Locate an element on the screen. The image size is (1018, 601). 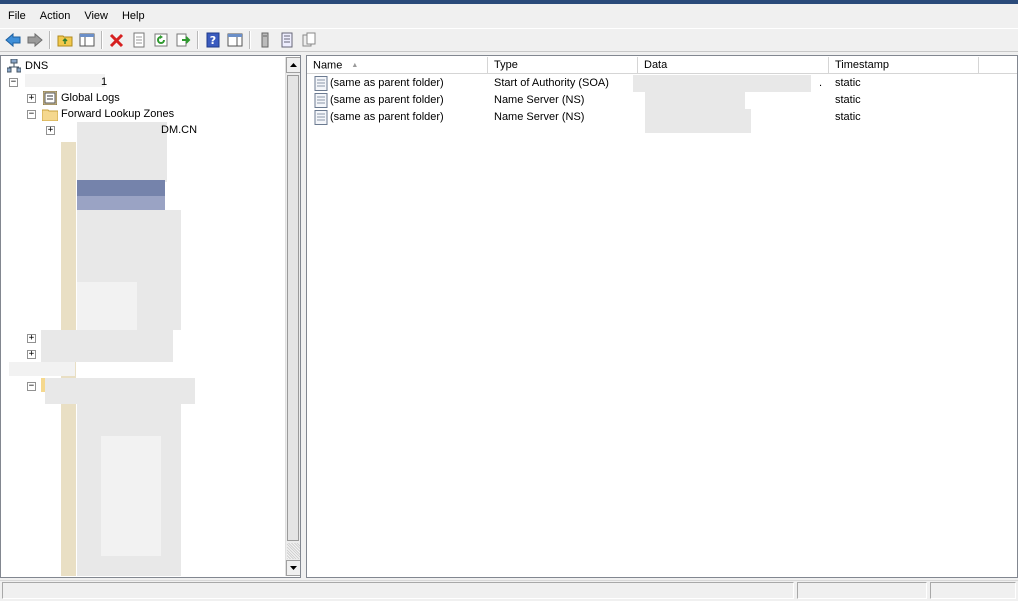
folder-icon is located at coordinates (50, 114).